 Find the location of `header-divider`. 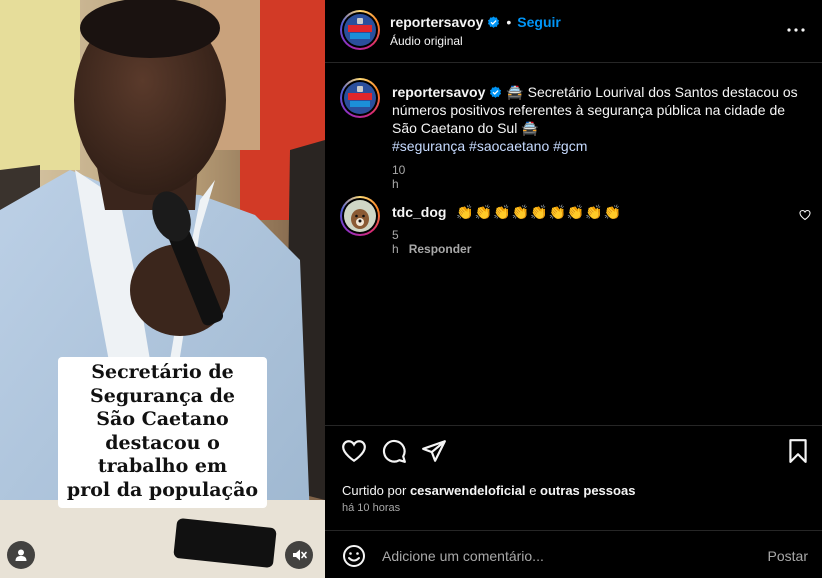

header-divider is located at coordinates (573, 62).